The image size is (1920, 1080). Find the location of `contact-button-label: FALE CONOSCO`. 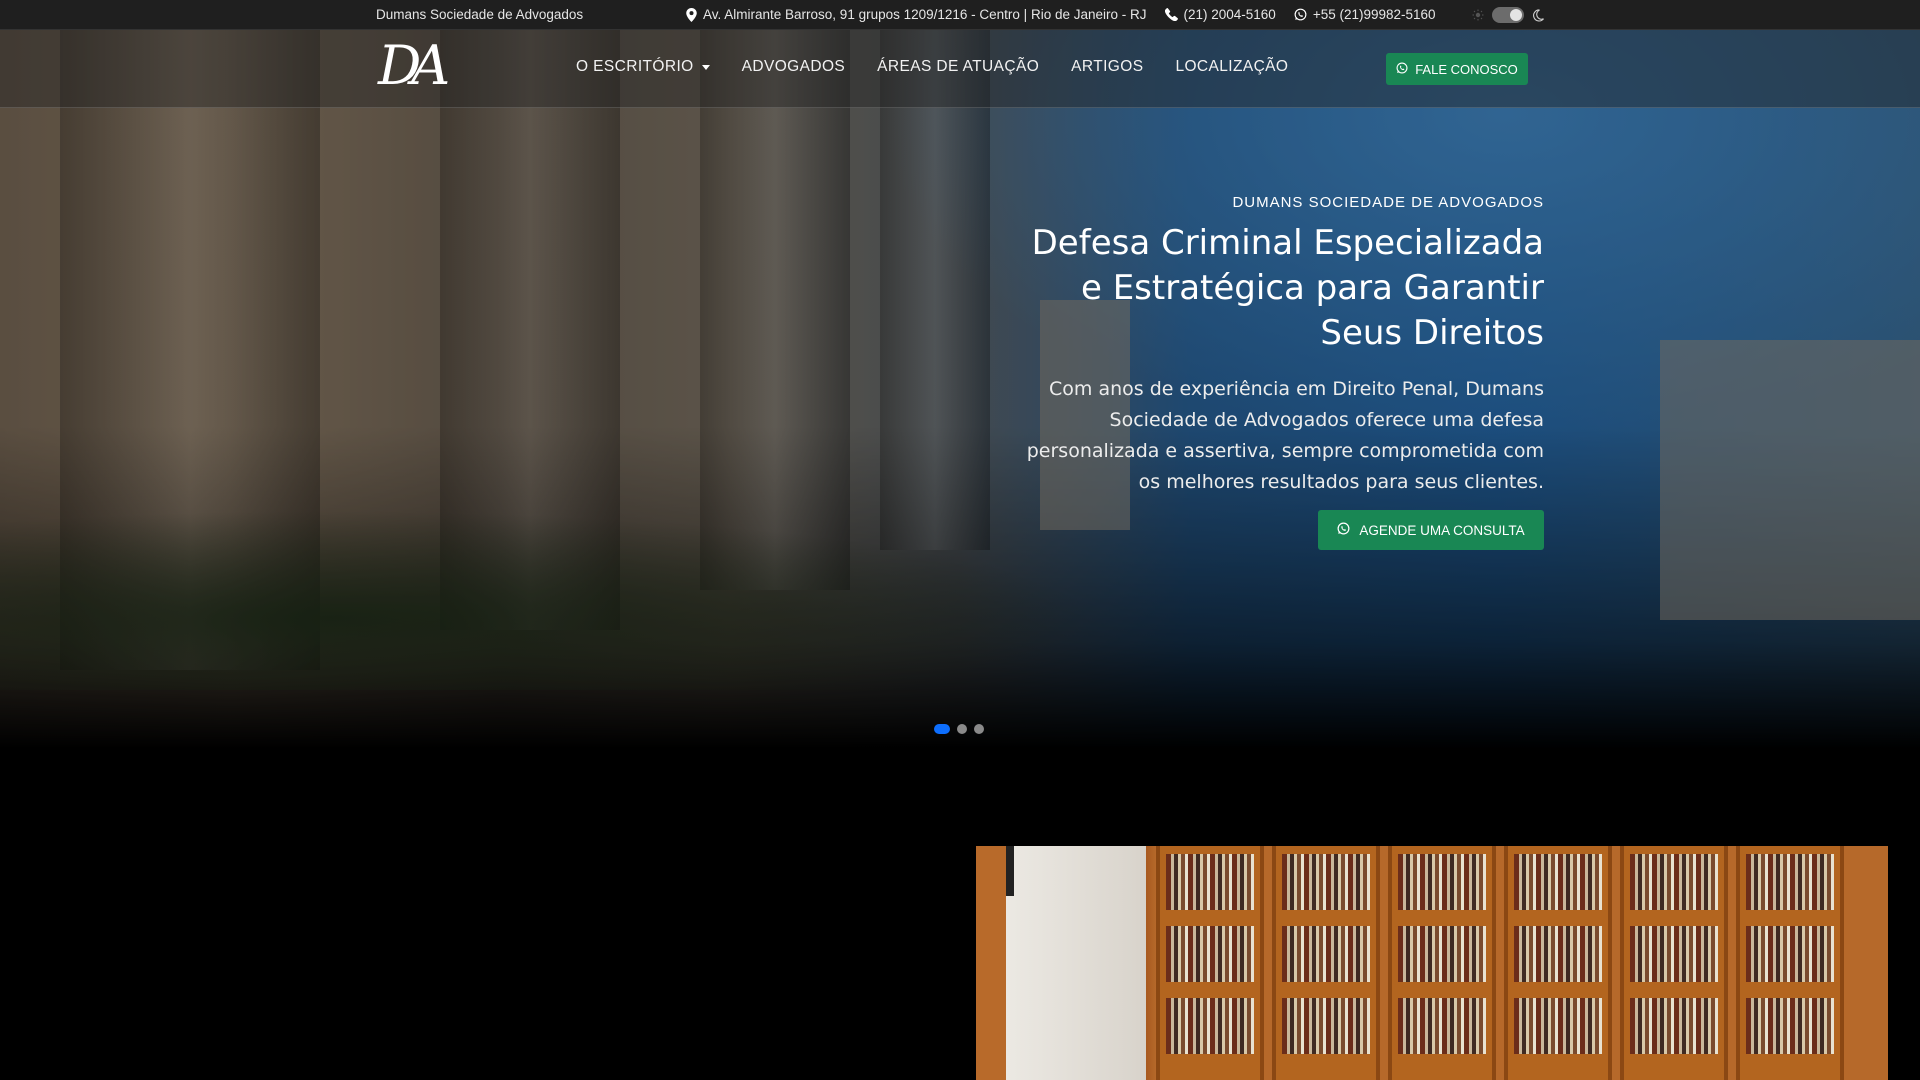

contact-button-label: FALE CONOSCO is located at coordinates (1466, 69).